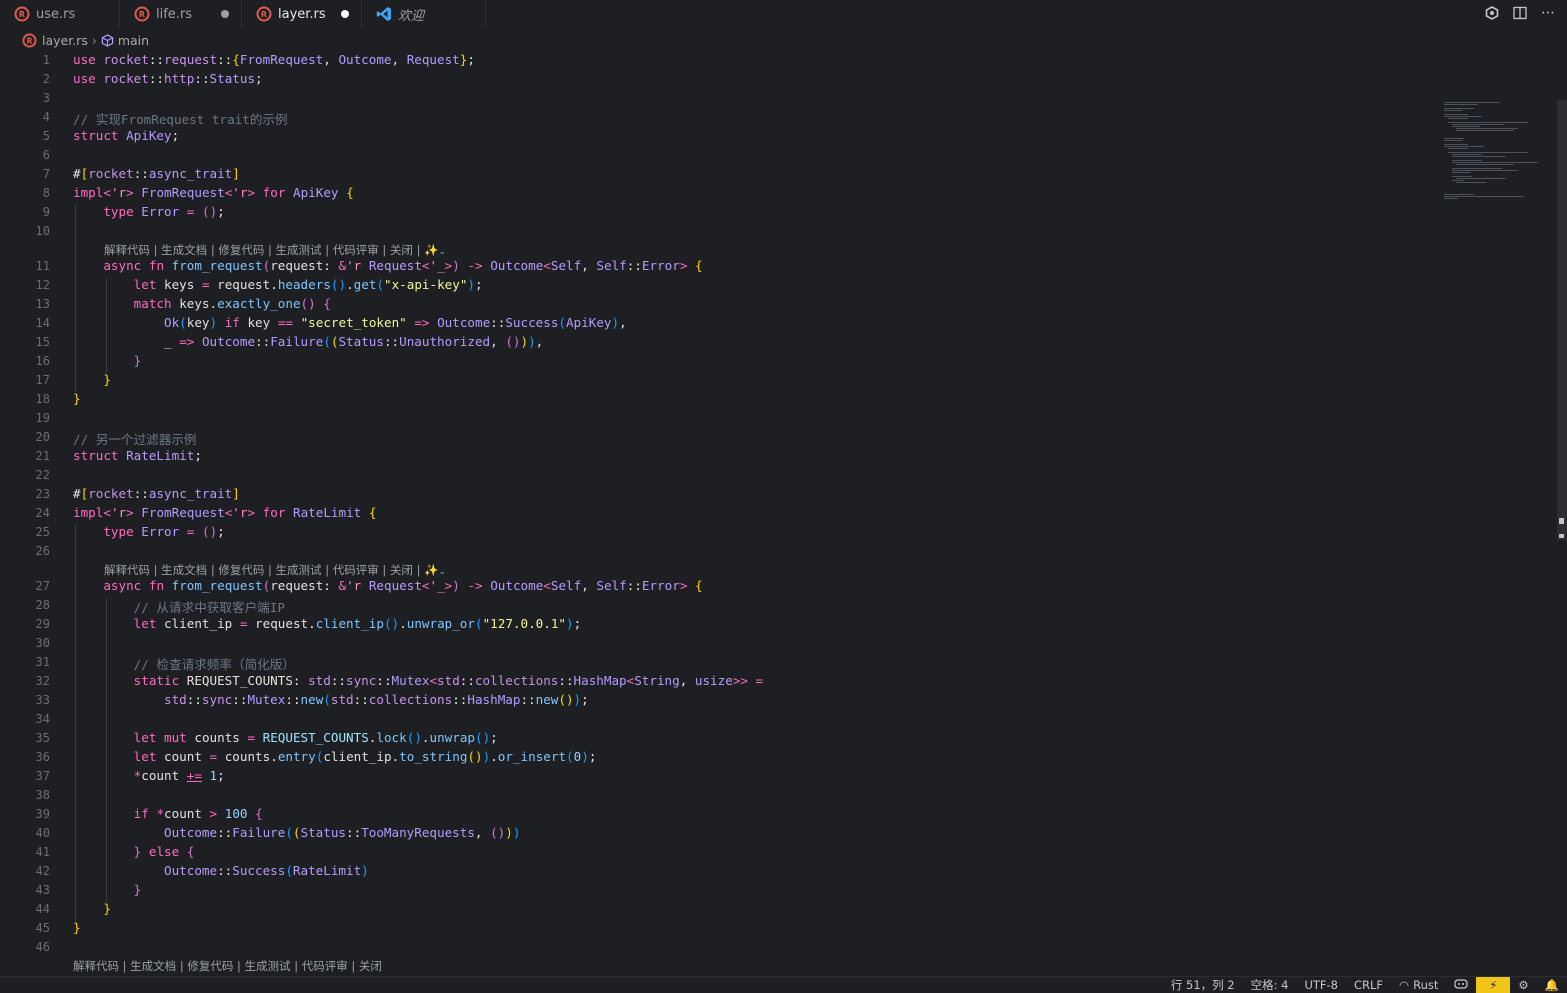 The width and height of the screenshot is (1567, 993). Describe the element at coordinates (302, 14) in the screenshot. I see `tab-layer-rs: R layer.rs` at that location.